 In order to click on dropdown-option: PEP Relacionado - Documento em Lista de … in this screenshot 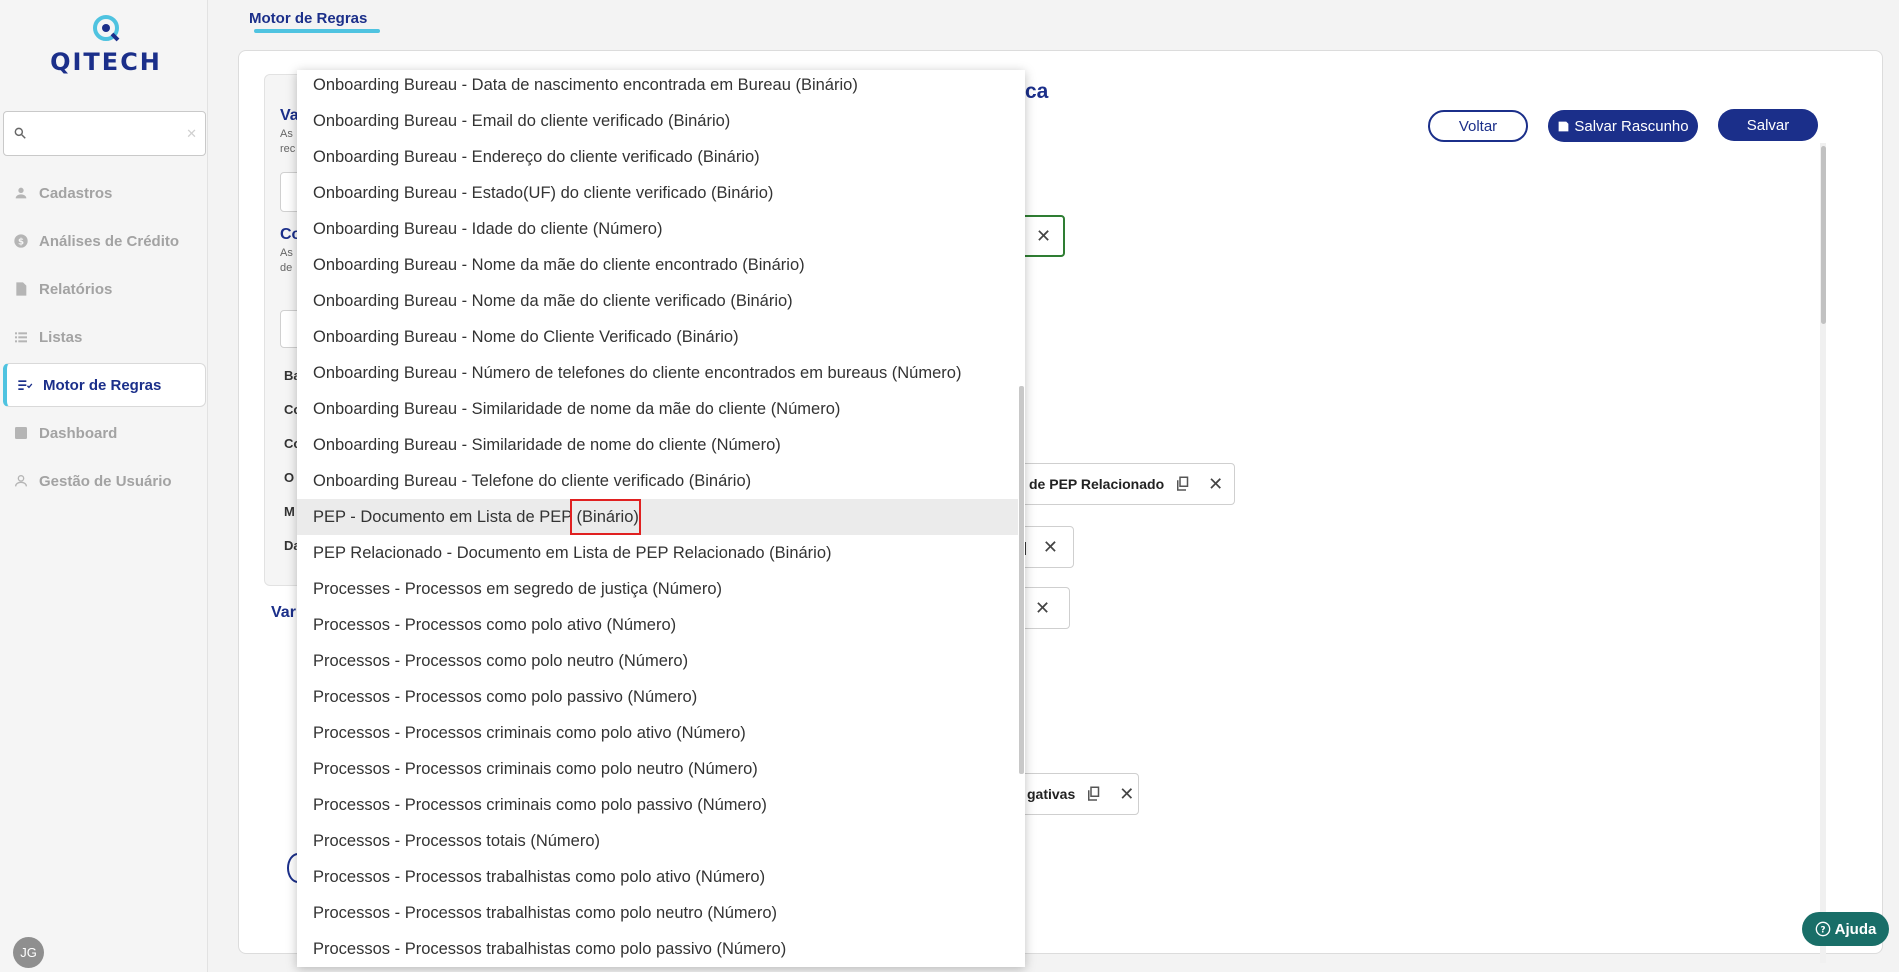, I will do `click(657, 553)`.